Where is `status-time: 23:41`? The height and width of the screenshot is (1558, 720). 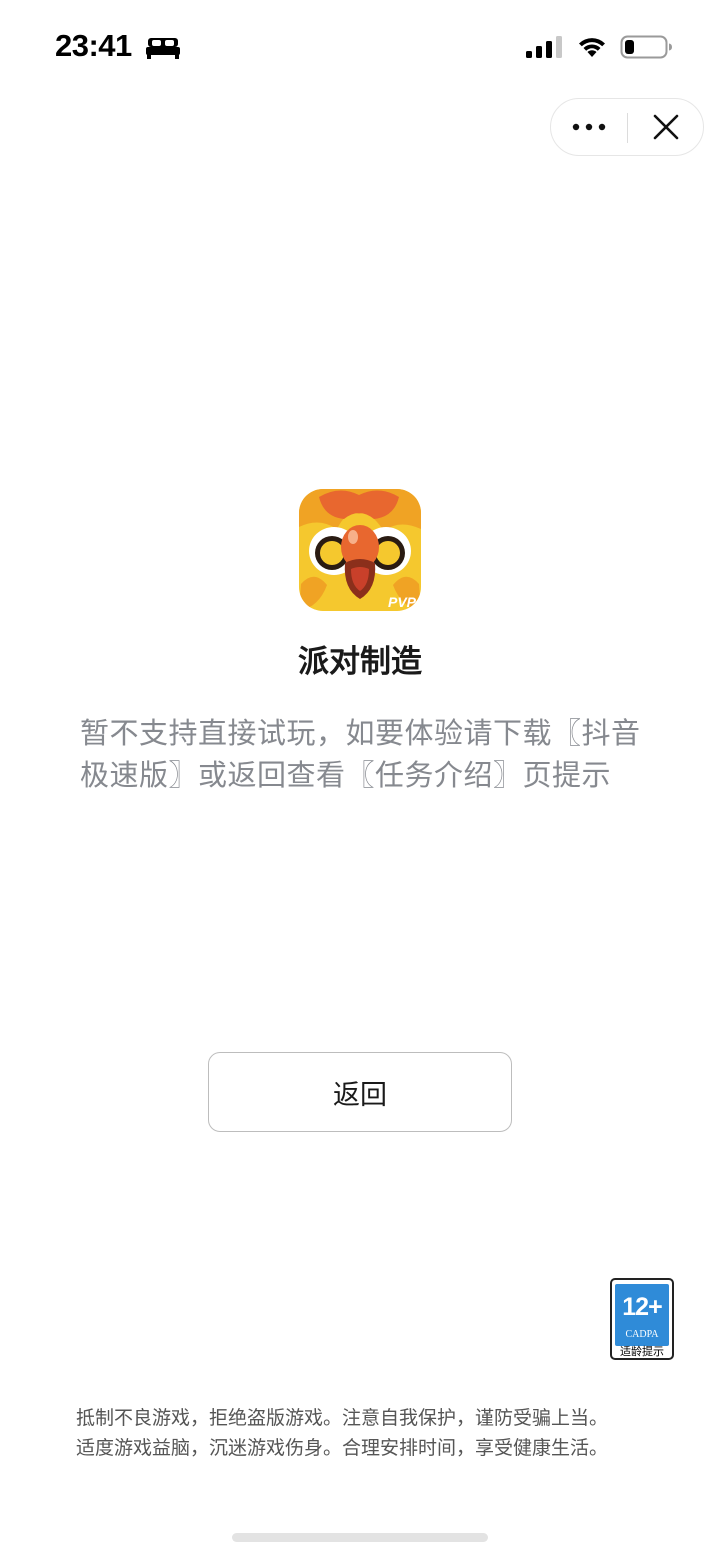
status-time: 23:41 is located at coordinates (93, 45).